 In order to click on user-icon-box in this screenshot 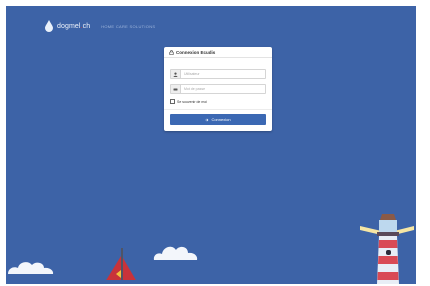, I will do `click(176, 74)`.